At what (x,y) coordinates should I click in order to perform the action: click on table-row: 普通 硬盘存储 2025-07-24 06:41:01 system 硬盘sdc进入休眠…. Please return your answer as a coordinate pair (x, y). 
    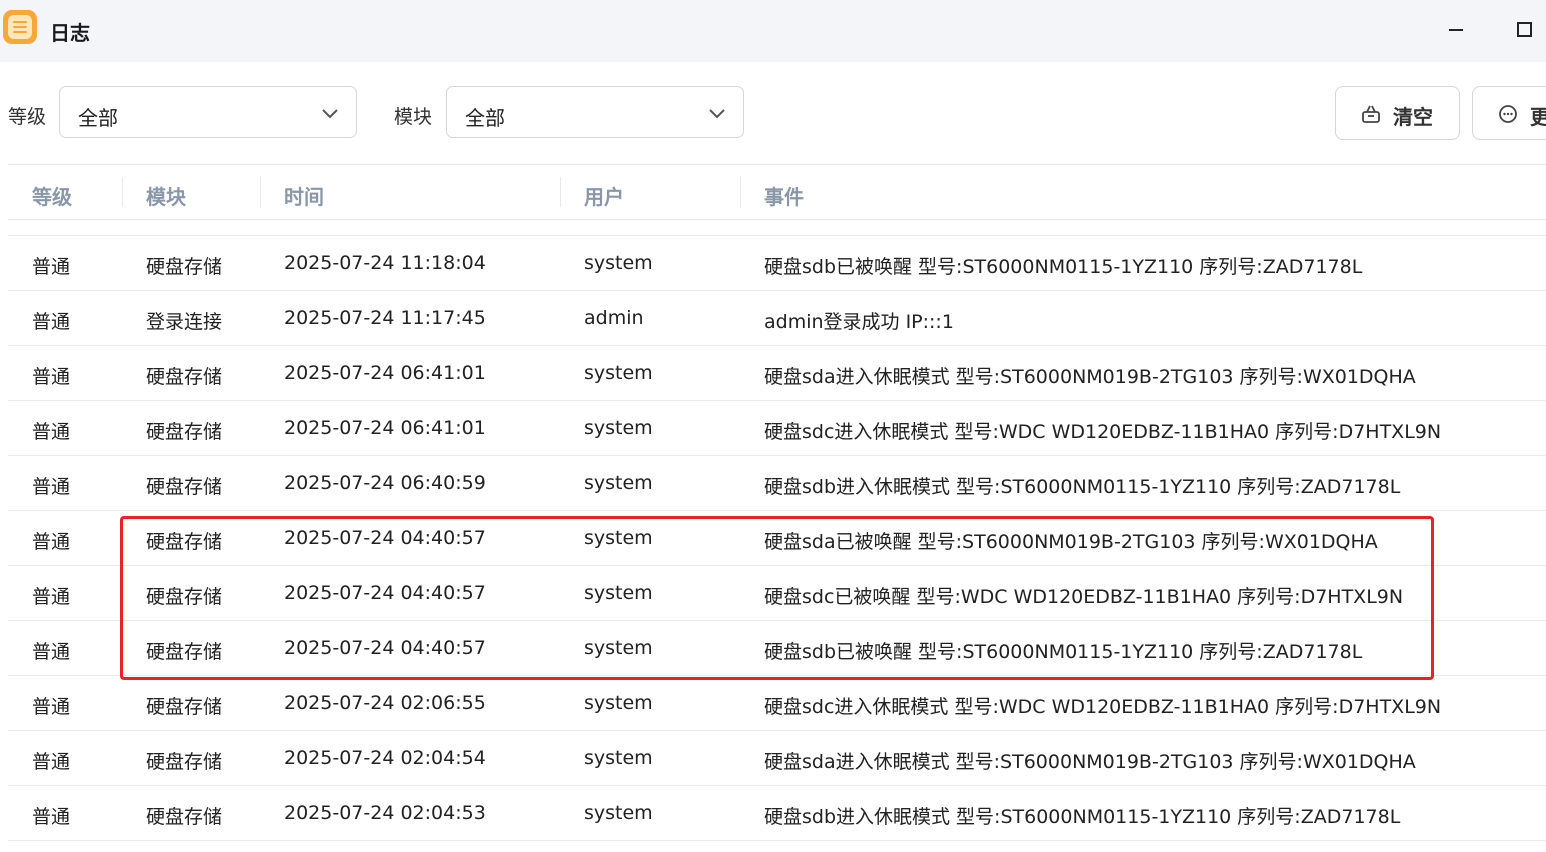
    Looking at the image, I should click on (777, 428).